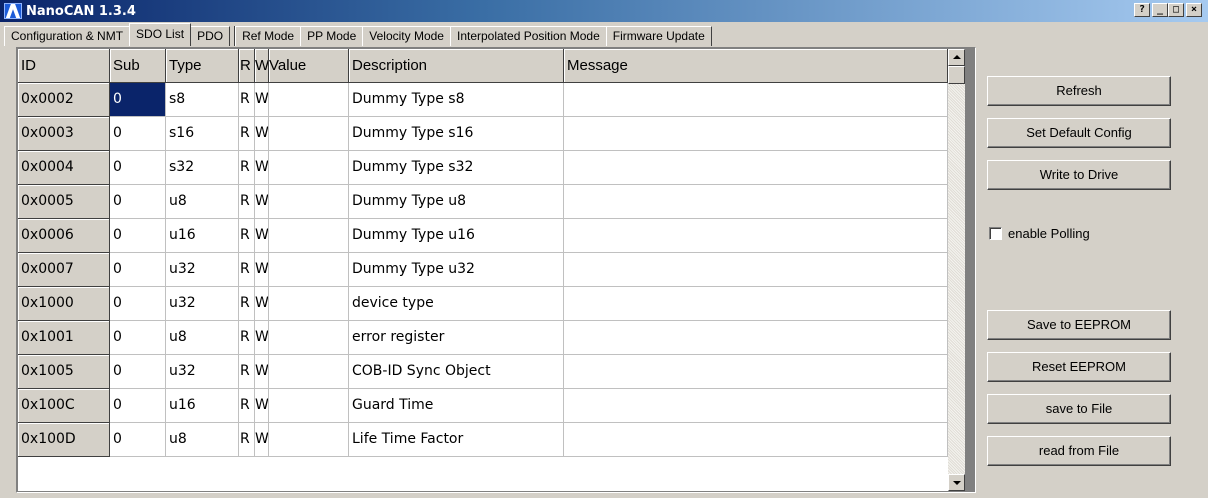 Image resolution: width=1208 pixels, height=498 pixels. I want to click on cell-id: 0x0003, so click(64, 134).